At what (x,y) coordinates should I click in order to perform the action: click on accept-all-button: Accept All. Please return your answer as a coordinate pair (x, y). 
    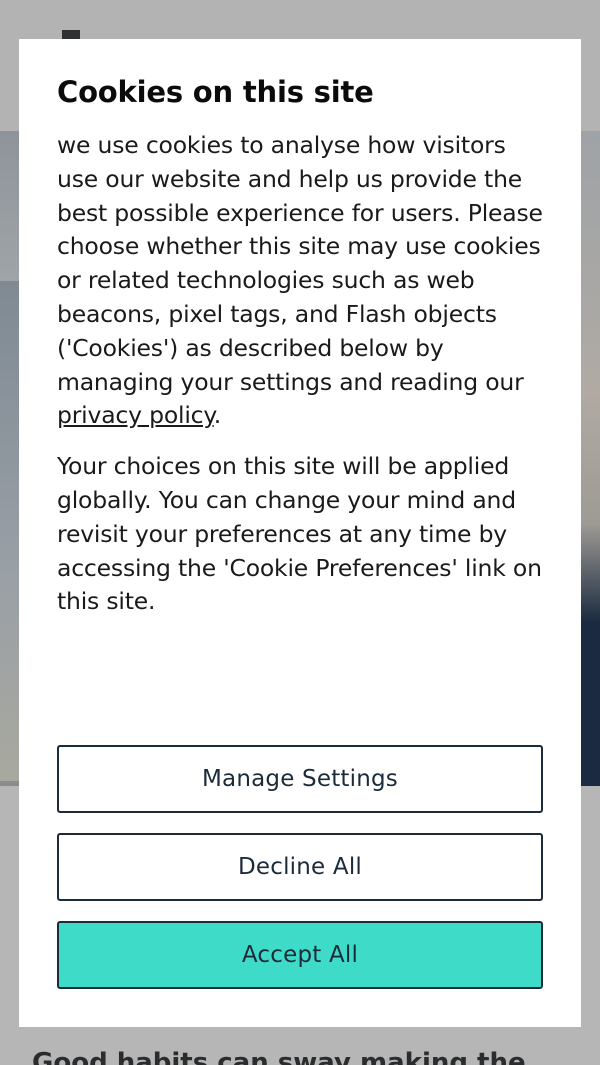
    Looking at the image, I should click on (300, 955).